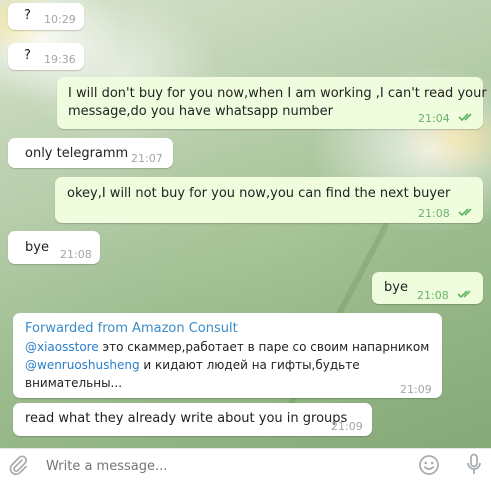 The height and width of the screenshot is (480, 491). What do you see at coordinates (200, 111) in the screenshot?
I see `message-text-line: message,do you have whatsapp number` at bounding box center [200, 111].